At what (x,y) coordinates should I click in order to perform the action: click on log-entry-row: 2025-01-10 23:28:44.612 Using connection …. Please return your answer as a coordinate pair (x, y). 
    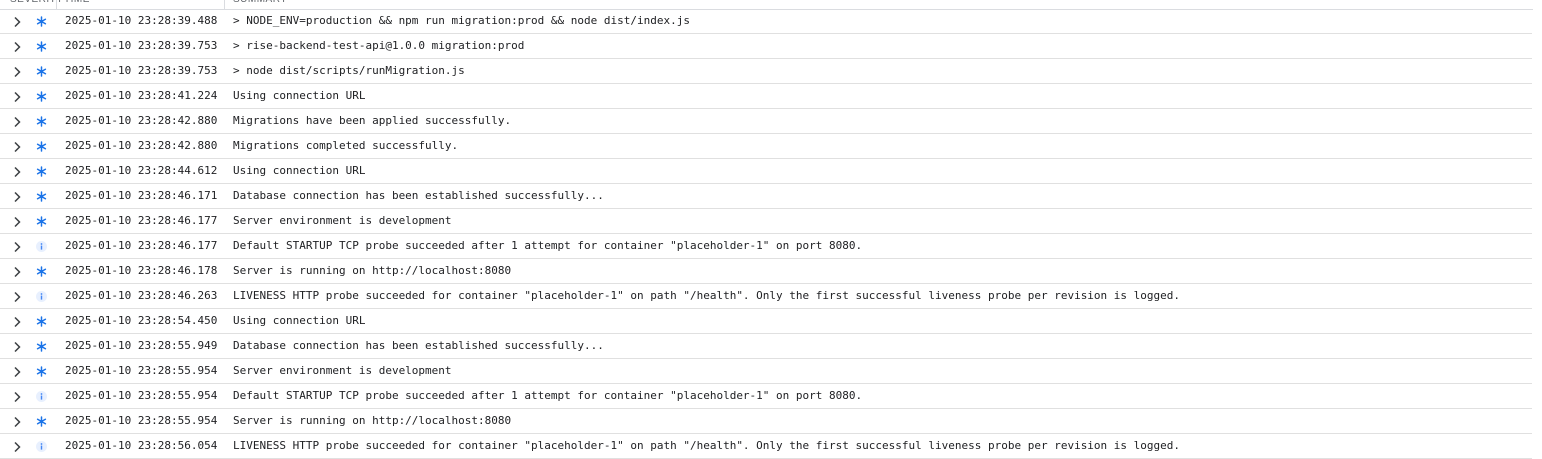
    Looking at the image, I should click on (771, 171).